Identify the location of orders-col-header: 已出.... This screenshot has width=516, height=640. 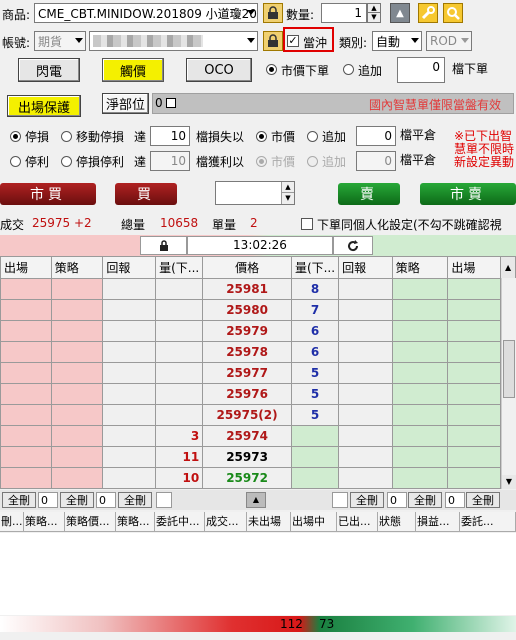
(357, 521).